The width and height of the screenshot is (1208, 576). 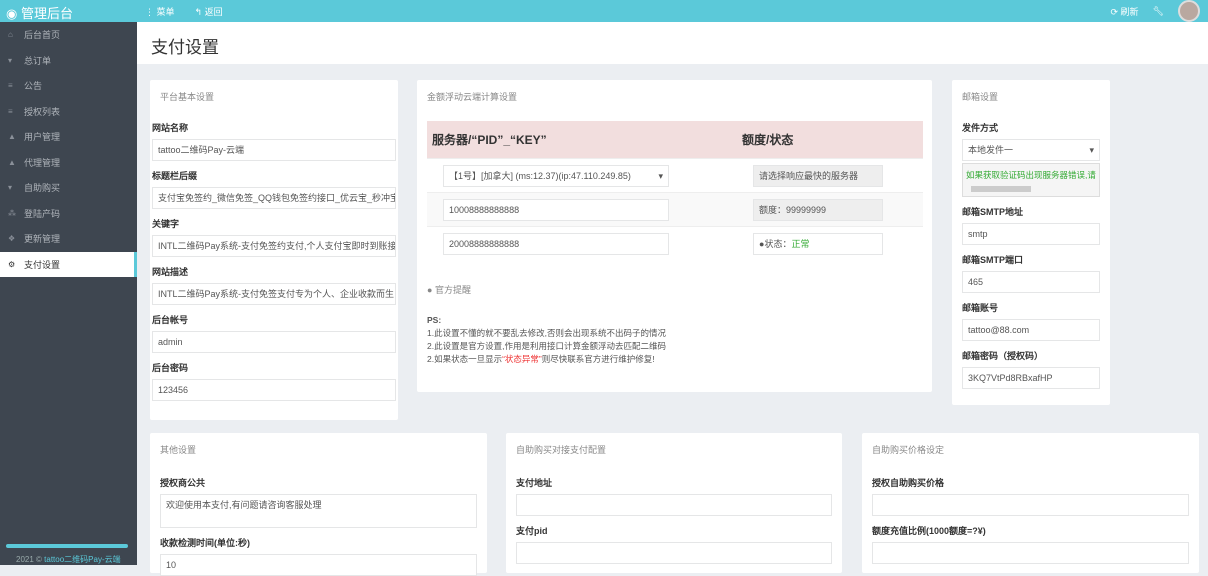 What do you see at coordinates (42, 137) in the screenshot?
I see `sidebar-item-label: 用户管理` at bounding box center [42, 137].